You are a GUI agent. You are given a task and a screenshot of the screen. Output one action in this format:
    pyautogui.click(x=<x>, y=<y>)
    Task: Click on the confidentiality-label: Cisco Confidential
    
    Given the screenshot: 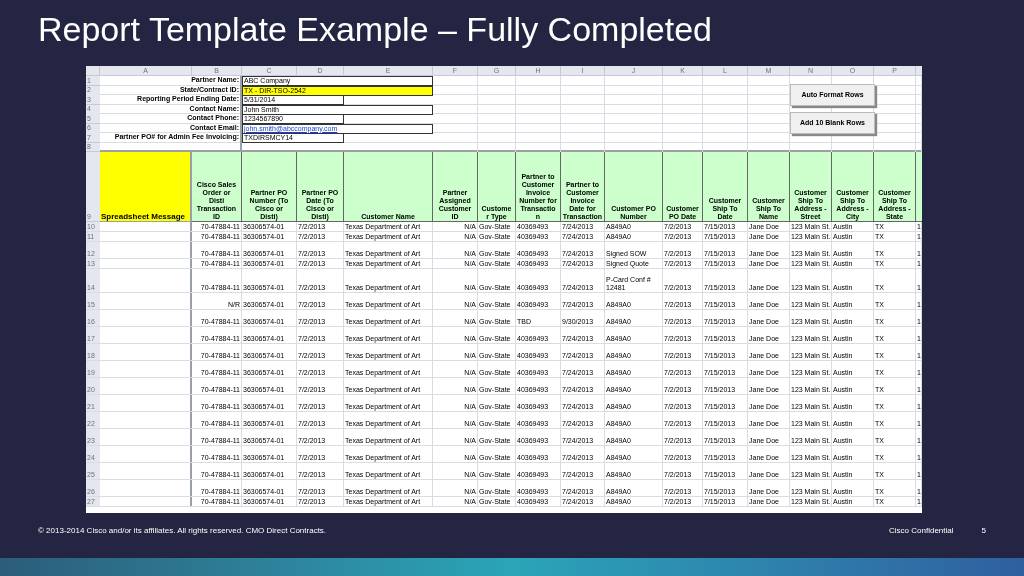 What is the action you would take?
    pyautogui.click(x=921, y=530)
    